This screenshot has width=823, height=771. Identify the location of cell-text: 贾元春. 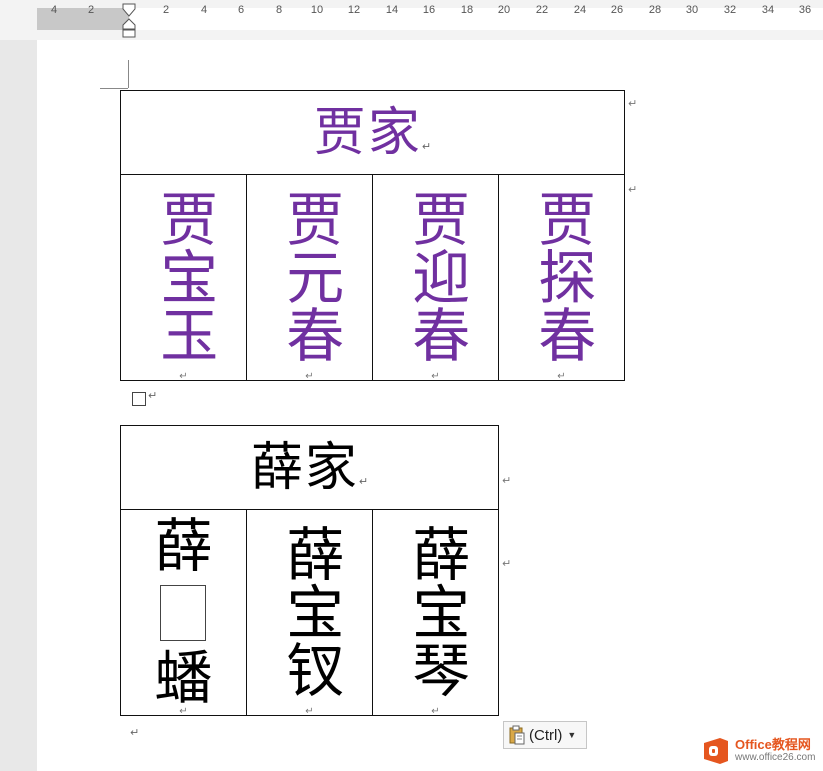
(310, 275).